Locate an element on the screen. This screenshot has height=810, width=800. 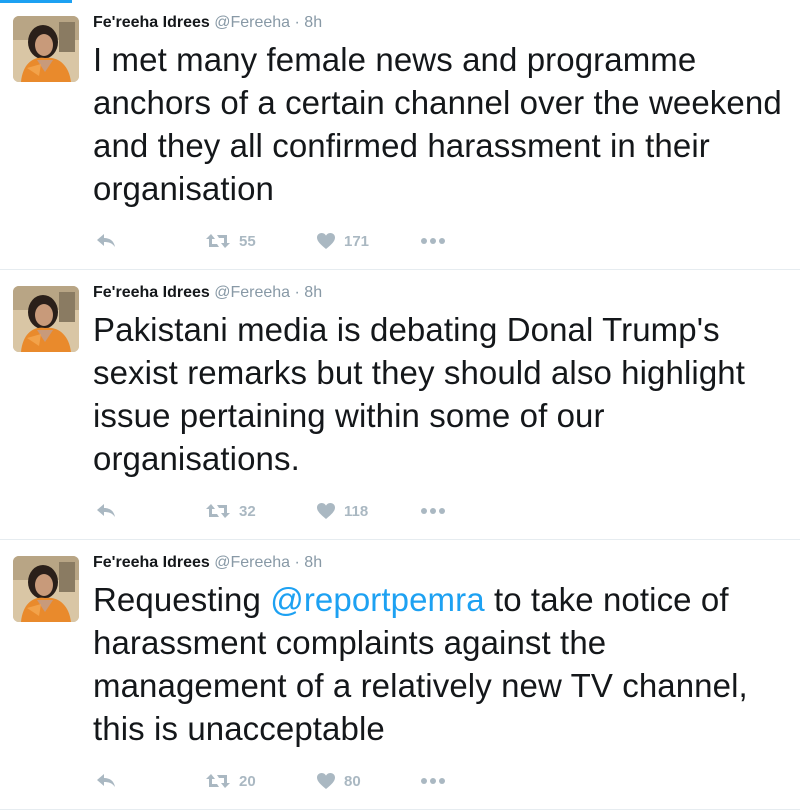
like-button: 118 is located at coordinates (342, 511).